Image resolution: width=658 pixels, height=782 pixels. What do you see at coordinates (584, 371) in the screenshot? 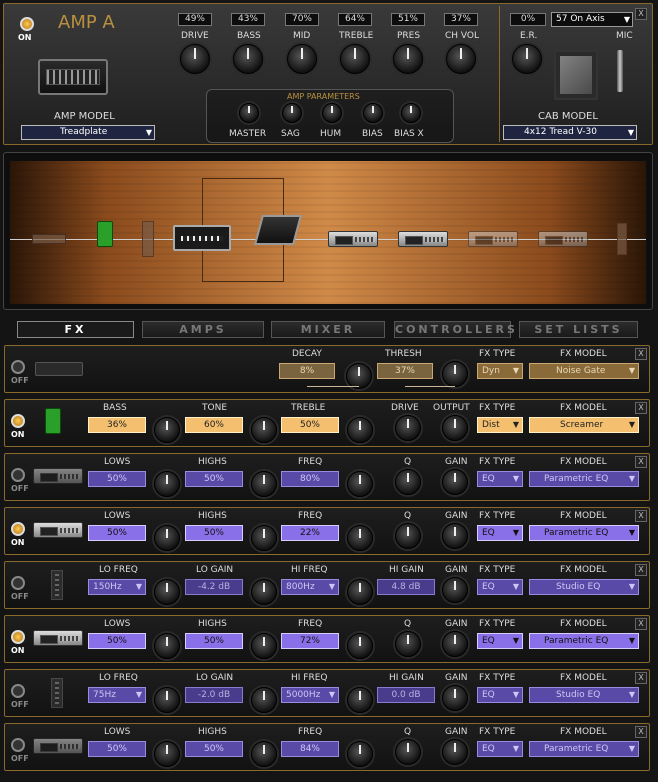
I see `fx-model-select: Noise Gate` at bounding box center [584, 371].